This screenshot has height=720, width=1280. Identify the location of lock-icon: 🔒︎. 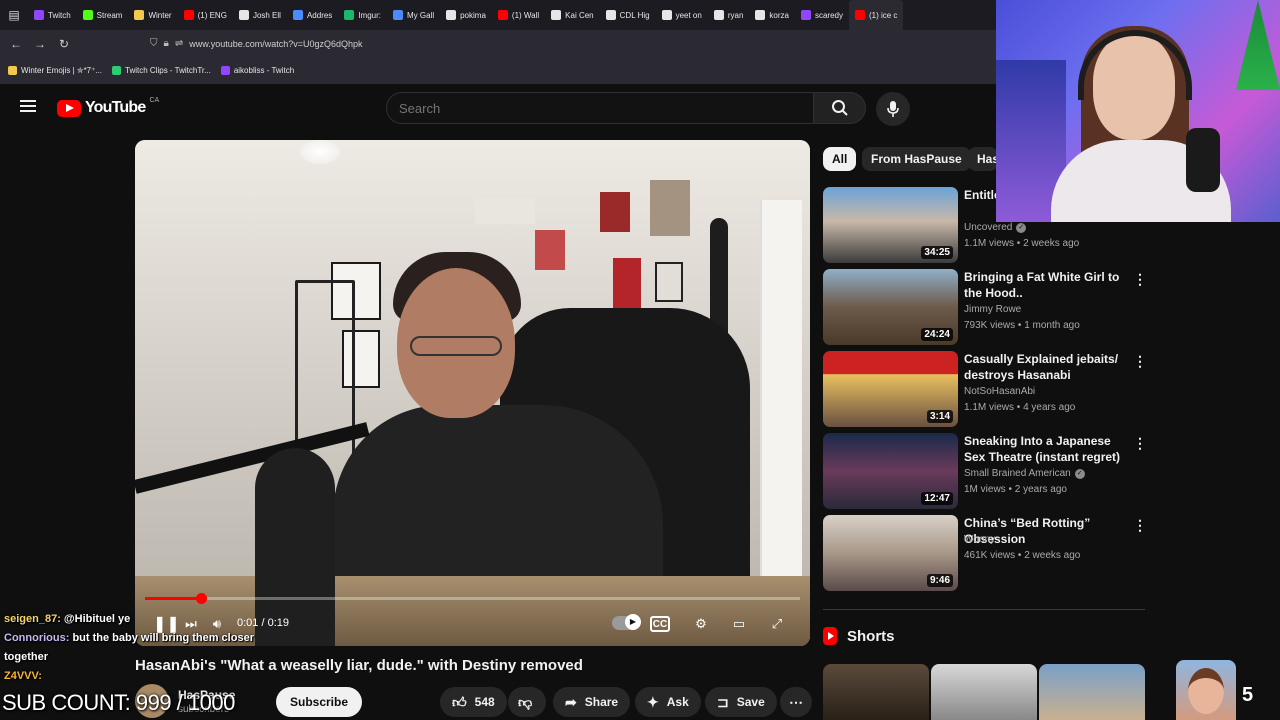
(166, 43).